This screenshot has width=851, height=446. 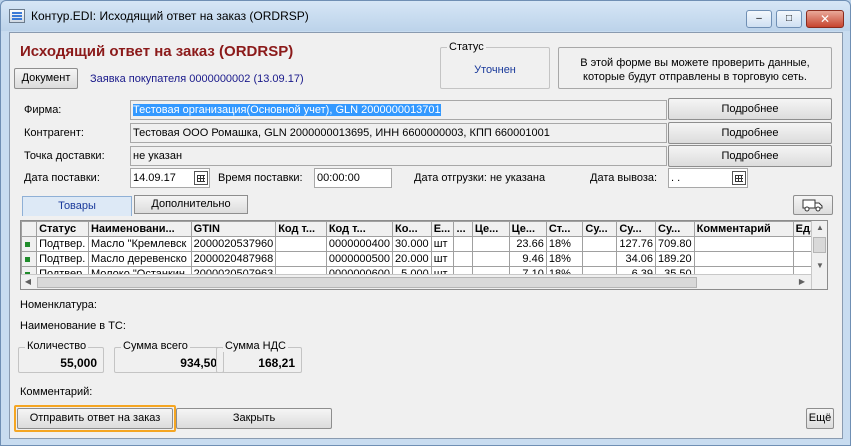 I want to click on sum-total-group: Сумма всего 934,50, so click(x=169, y=356).